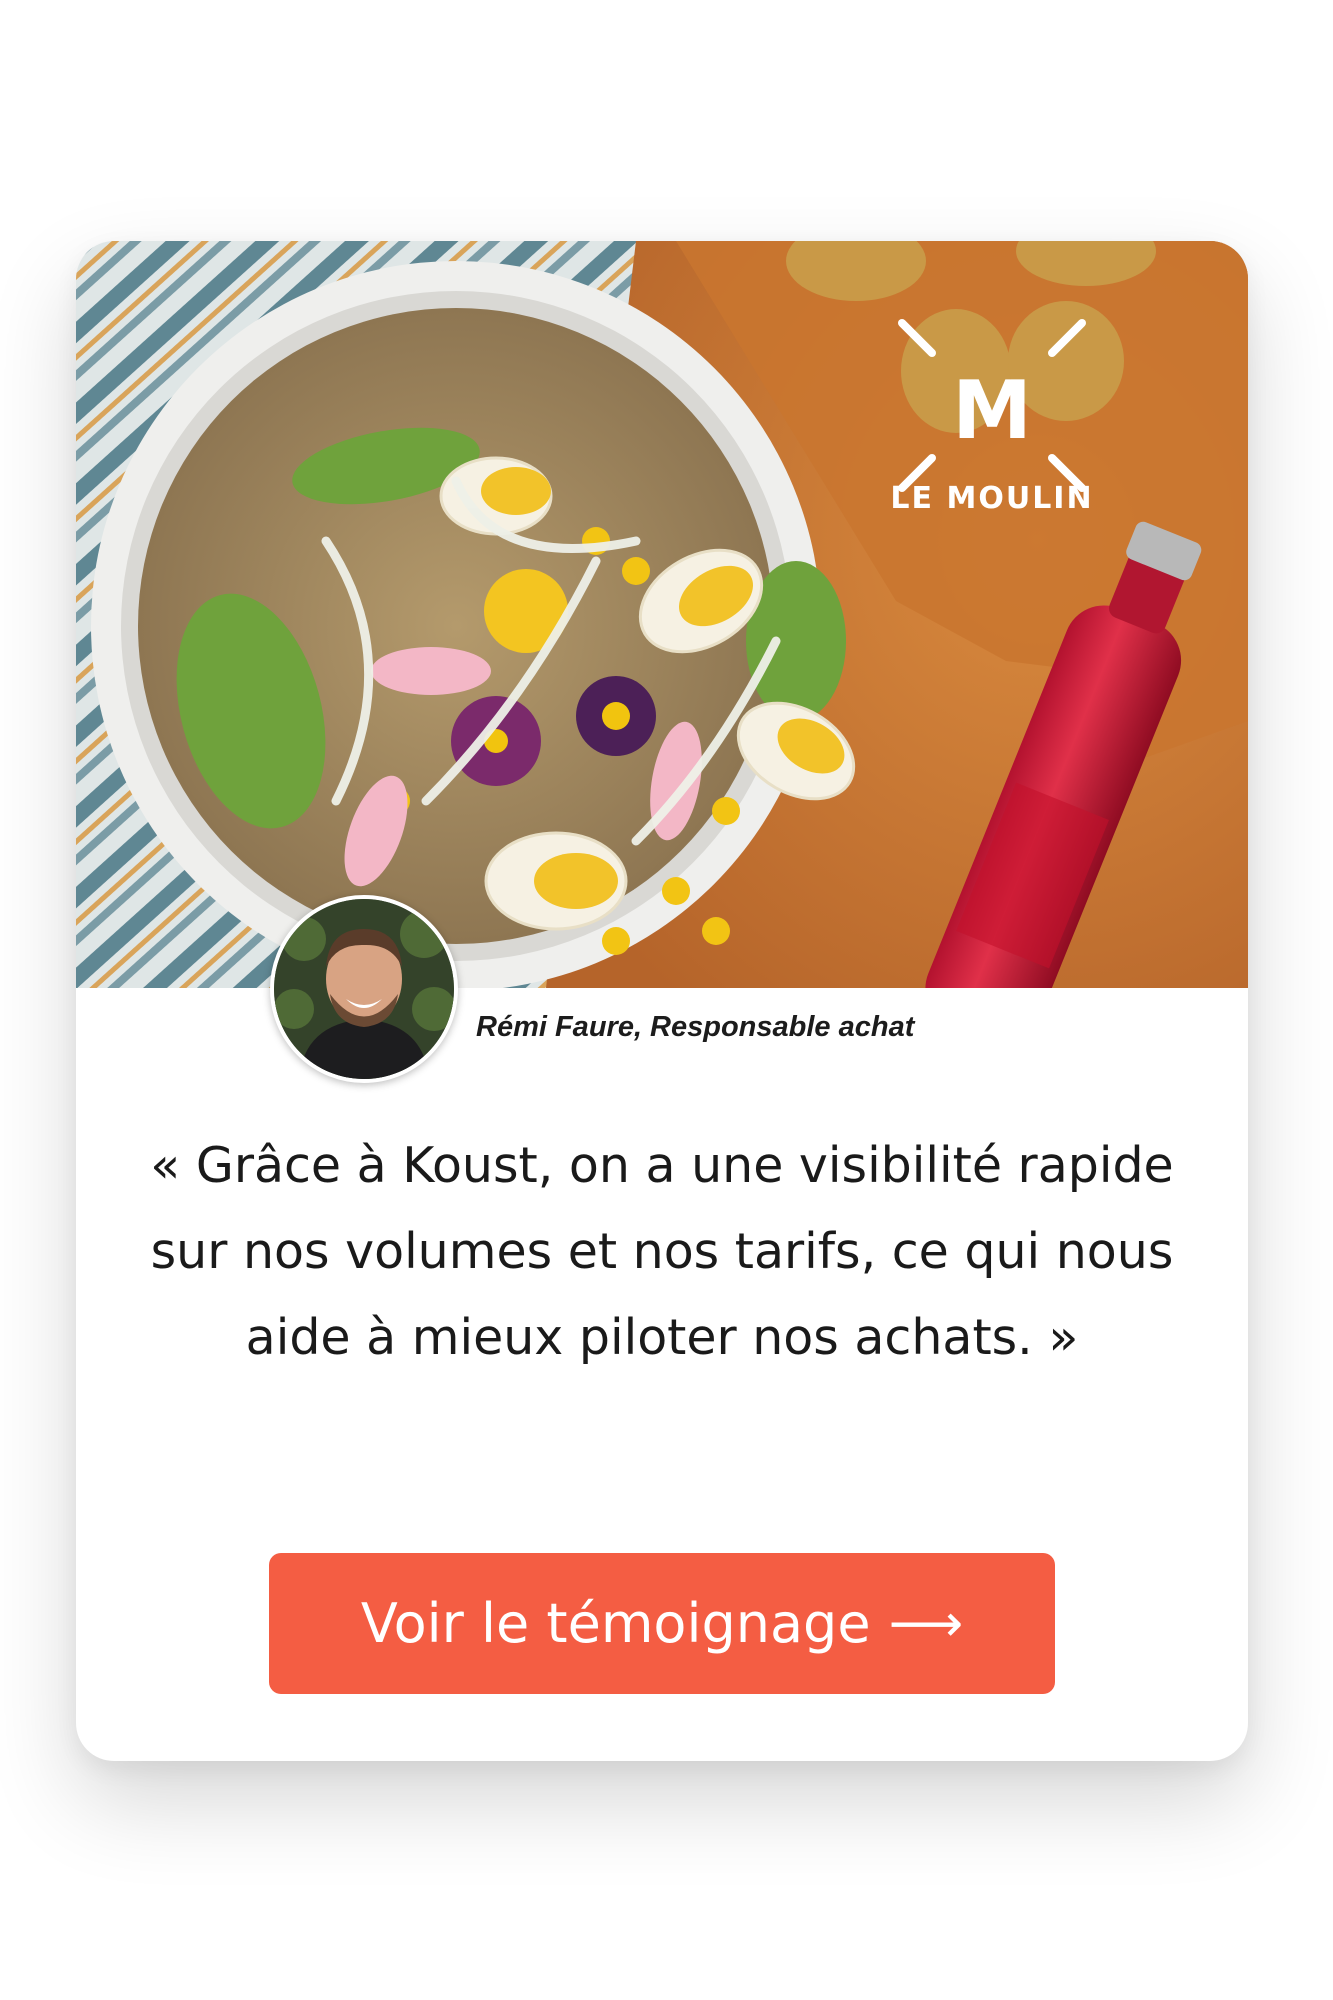  What do you see at coordinates (992, 498) in the screenshot?
I see `brand-name: LE MOULIN` at bounding box center [992, 498].